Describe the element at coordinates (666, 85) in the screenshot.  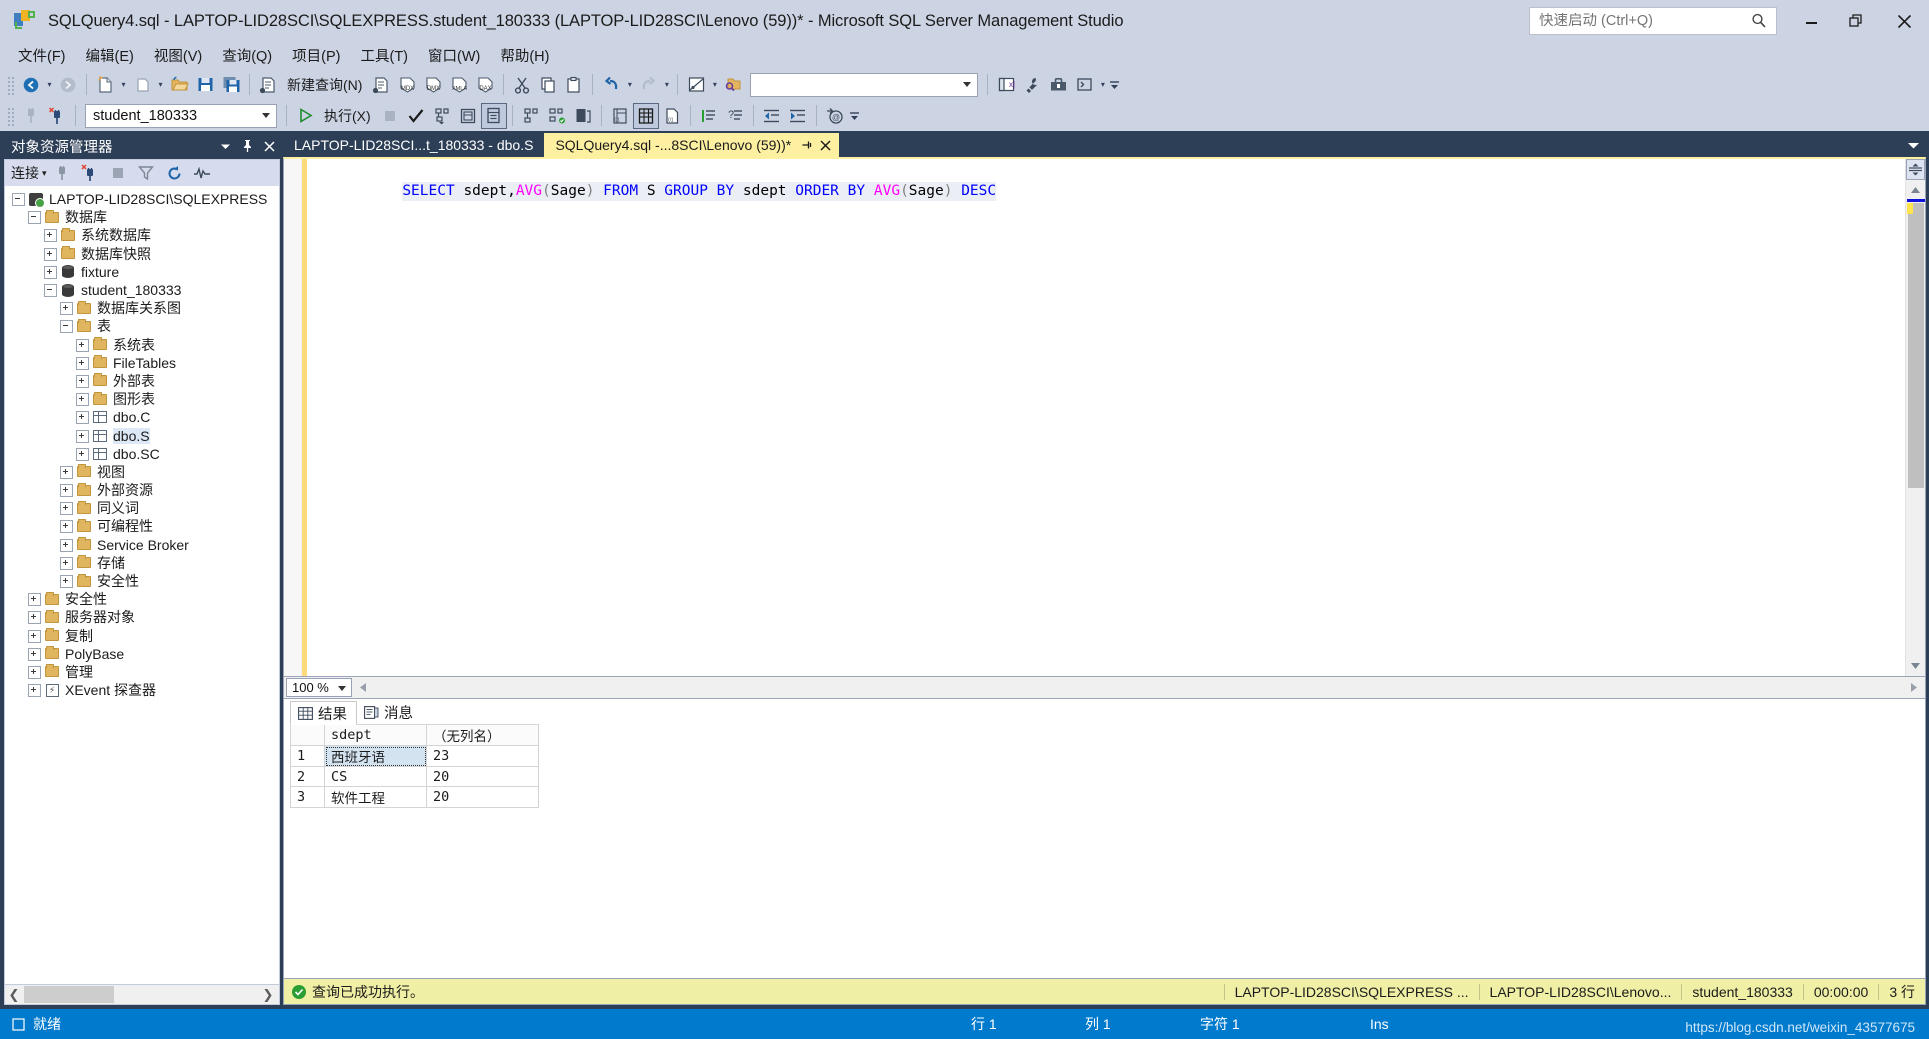
I see `redo-dropdown-icon: ▾` at that location.